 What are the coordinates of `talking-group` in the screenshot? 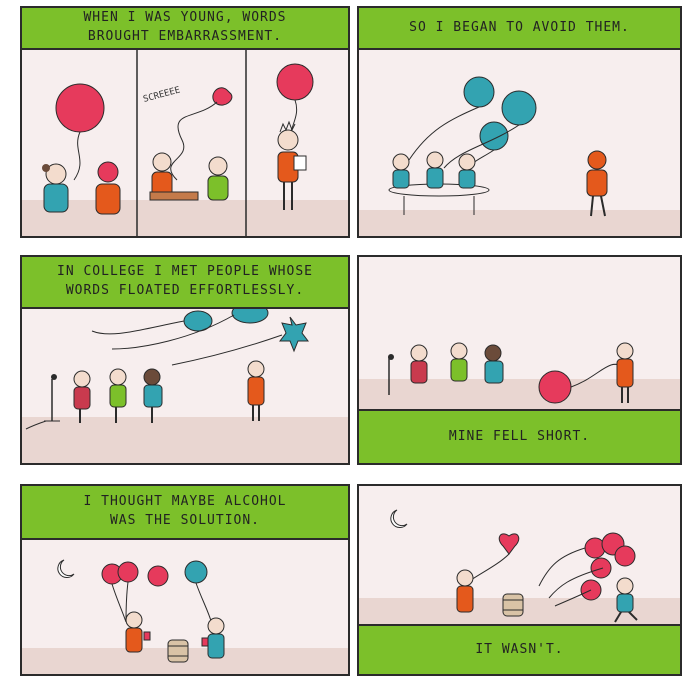 It's located at (457, 363).